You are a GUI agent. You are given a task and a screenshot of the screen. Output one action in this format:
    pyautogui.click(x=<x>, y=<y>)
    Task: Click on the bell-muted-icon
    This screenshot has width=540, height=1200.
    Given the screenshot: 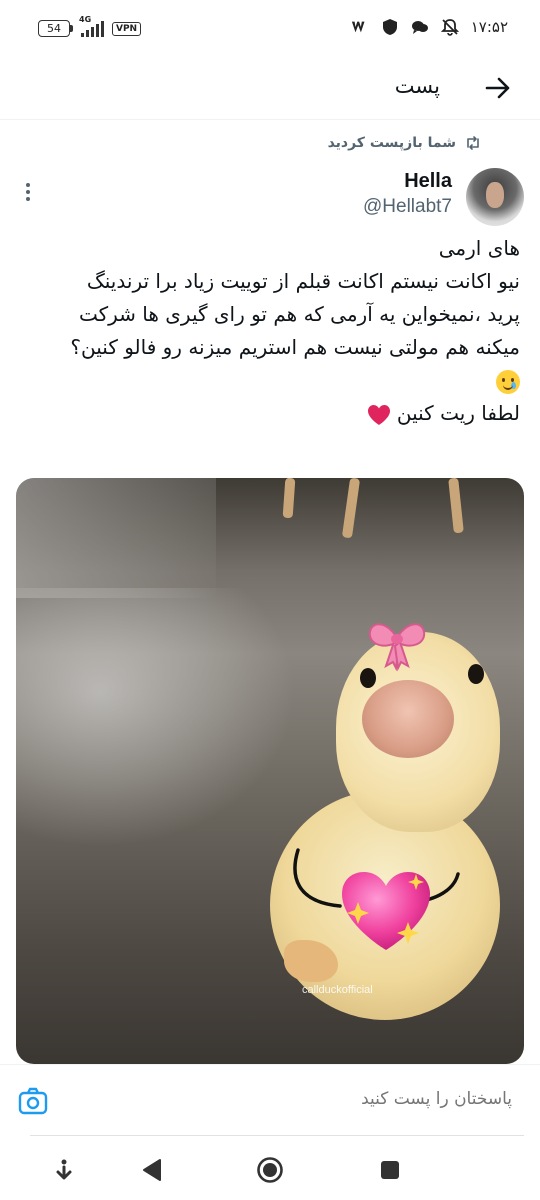 What is the action you would take?
    pyautogui.click(x=449, y=27)
    